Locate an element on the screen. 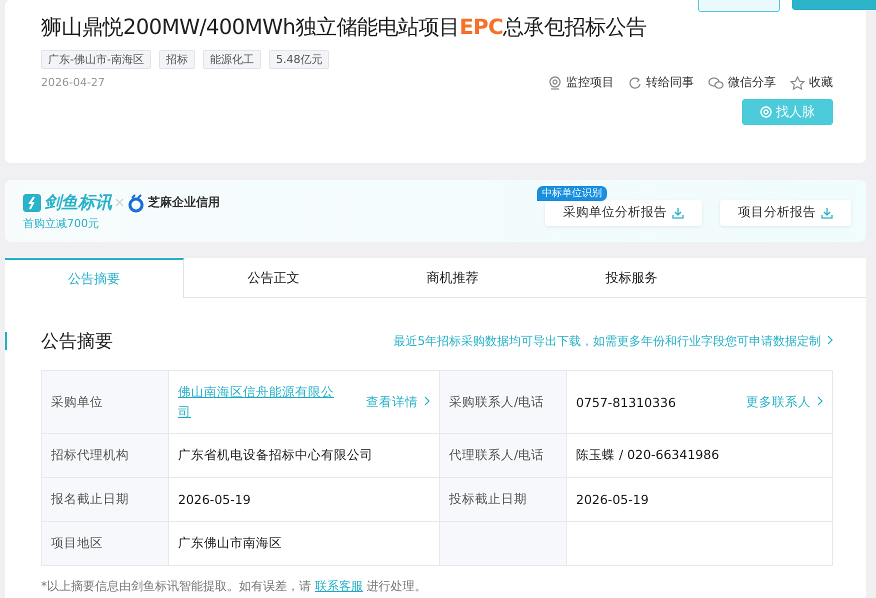 The image size is (876, 598). field-label: 采购联系人/电话 is located at coordinates (496, 401).